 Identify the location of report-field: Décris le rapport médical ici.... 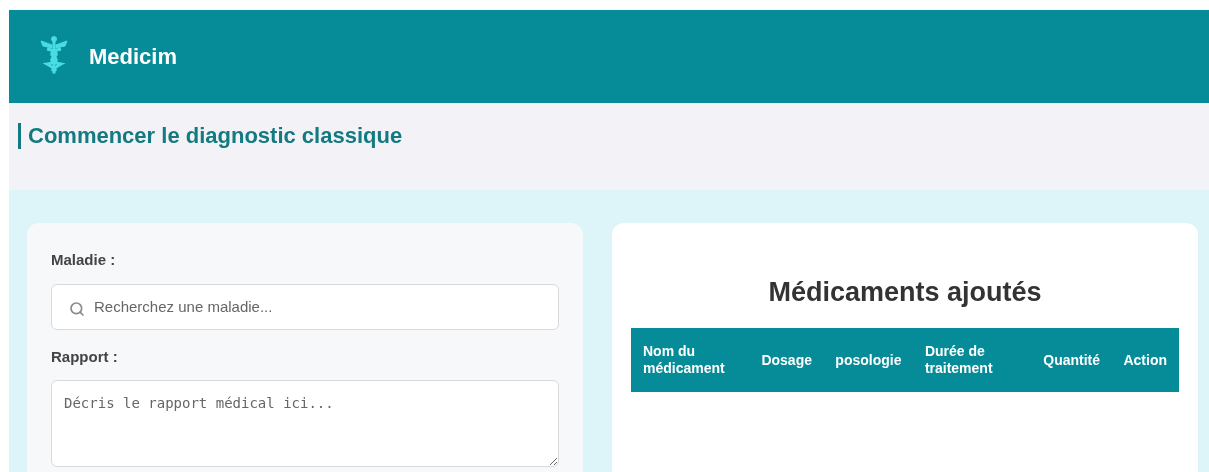
(305, 423).